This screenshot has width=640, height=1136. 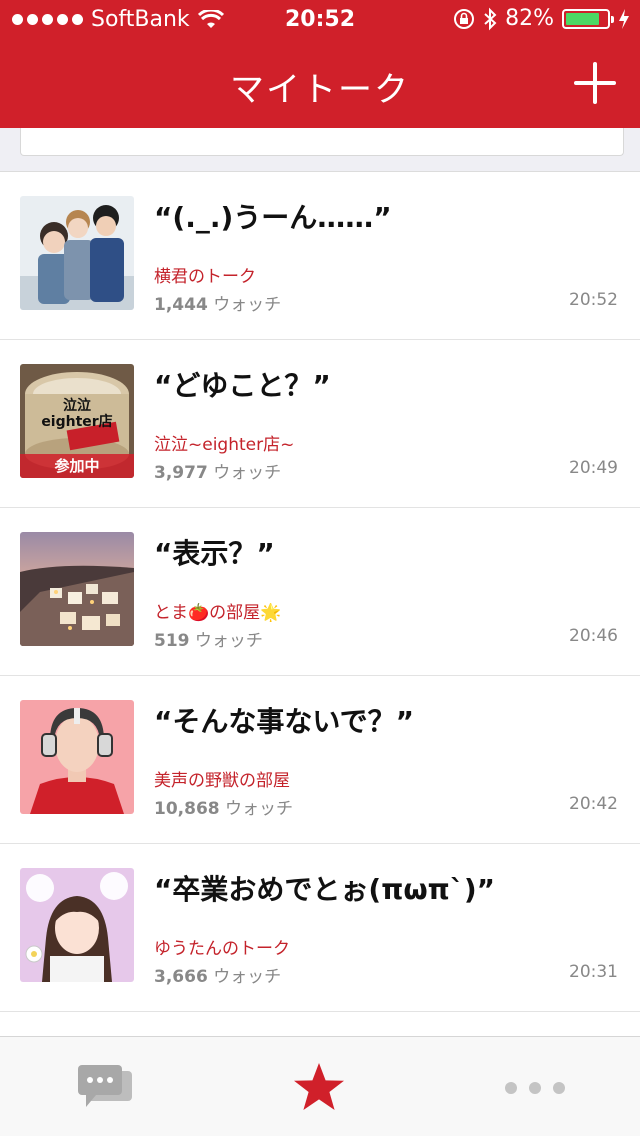 What do you see at coordinates (224, 445) in the screenshot?
I see `talk-room-name: 泣泣~eighter店~` at bounding box center [224, 445].